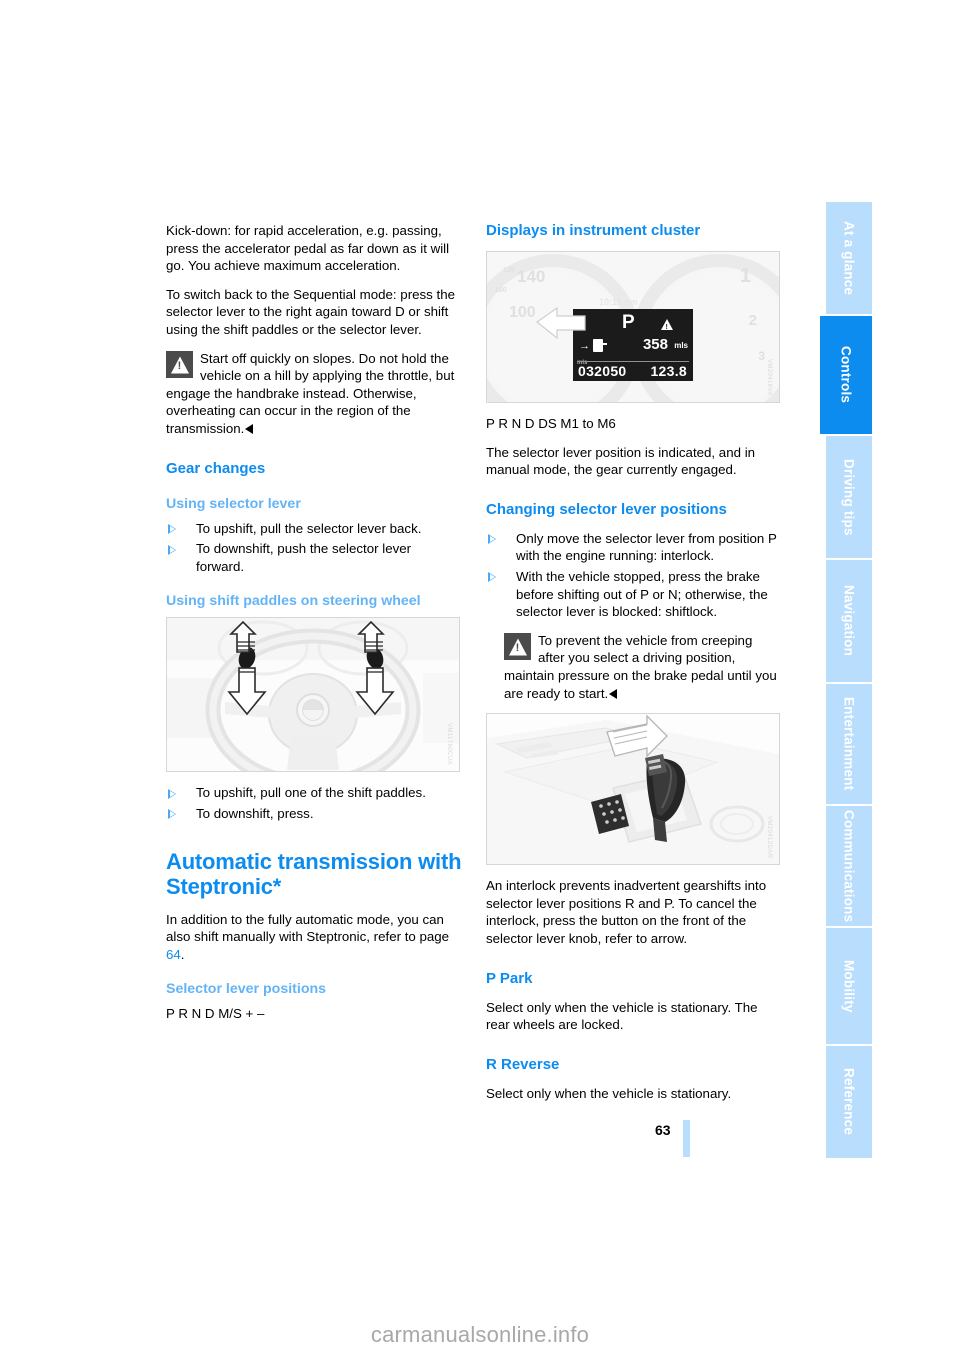 This screenshot has width=960, height=1358. I want to click on selector-position-indicator: P, so click(628, 322).